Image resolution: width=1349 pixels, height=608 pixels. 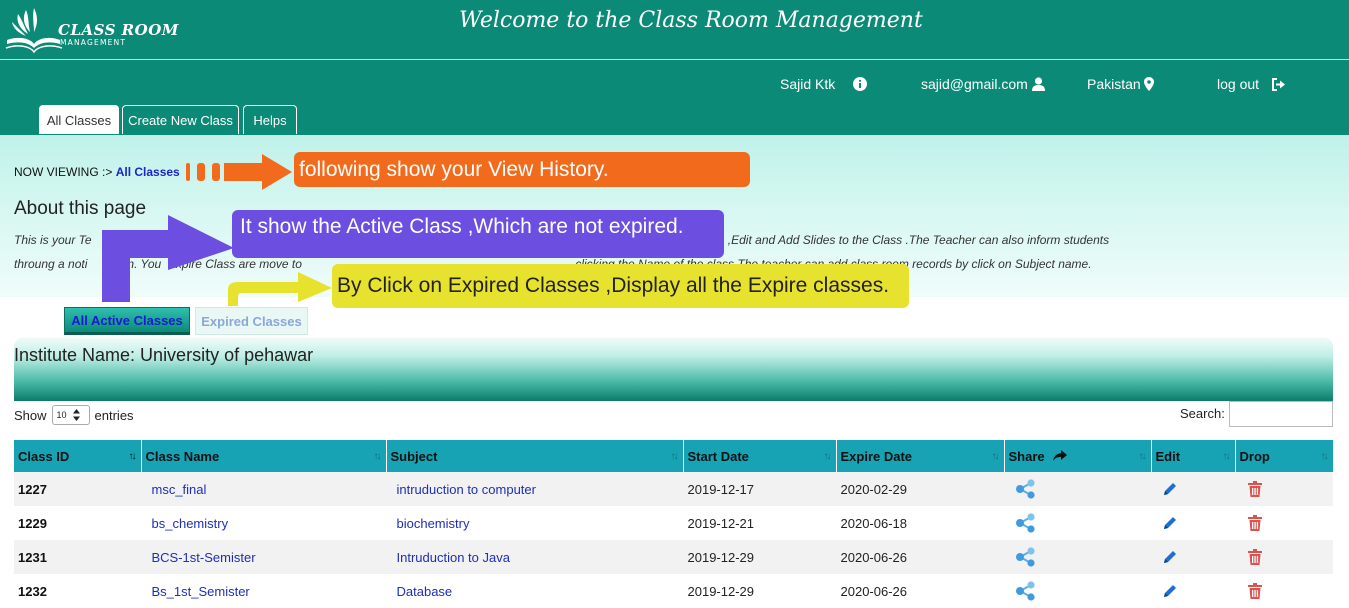 I want to click on map-marker-icon, so click(x=1148, y=84).